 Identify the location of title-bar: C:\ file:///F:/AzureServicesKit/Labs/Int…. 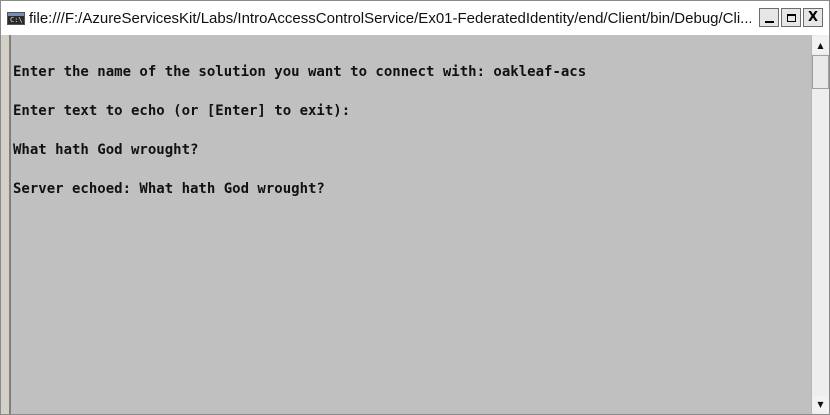
(415, 18).